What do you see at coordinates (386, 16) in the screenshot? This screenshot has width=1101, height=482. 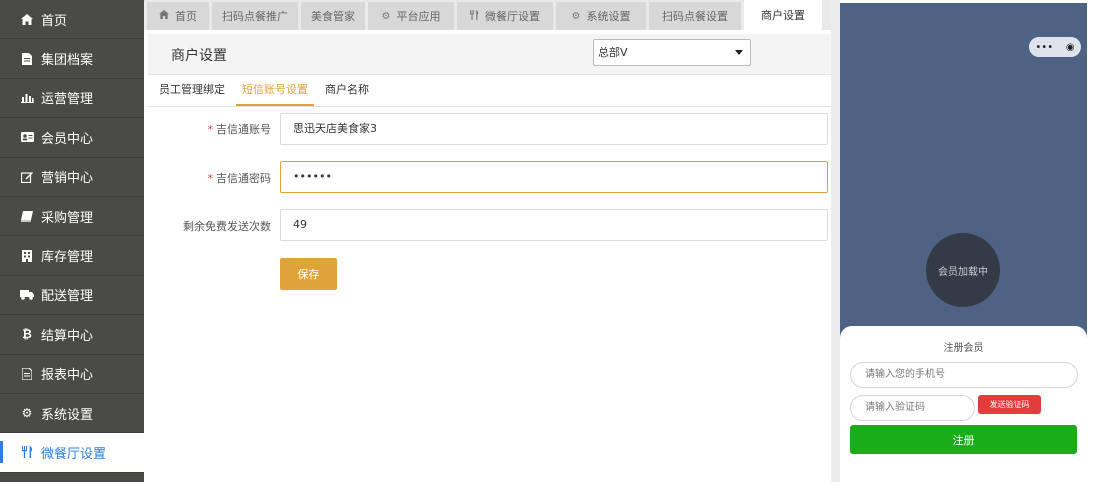 I see `gear-icon: ⚙` at bounding box center [386, 16].